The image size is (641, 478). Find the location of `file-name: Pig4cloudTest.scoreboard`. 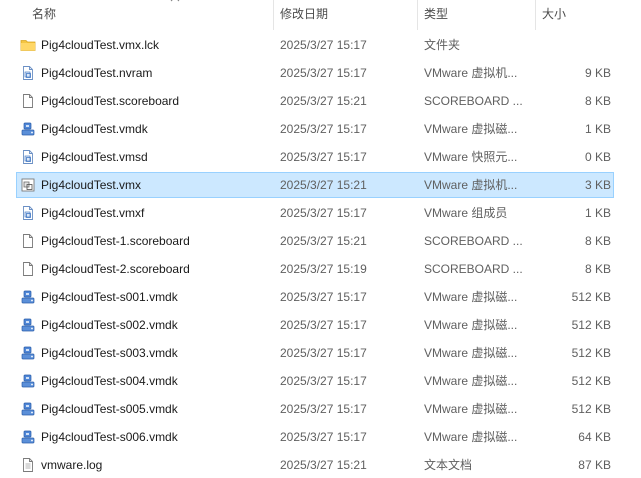

file-name: Pig4cloudTest.scoreboard is located at coordinates (110, 101).